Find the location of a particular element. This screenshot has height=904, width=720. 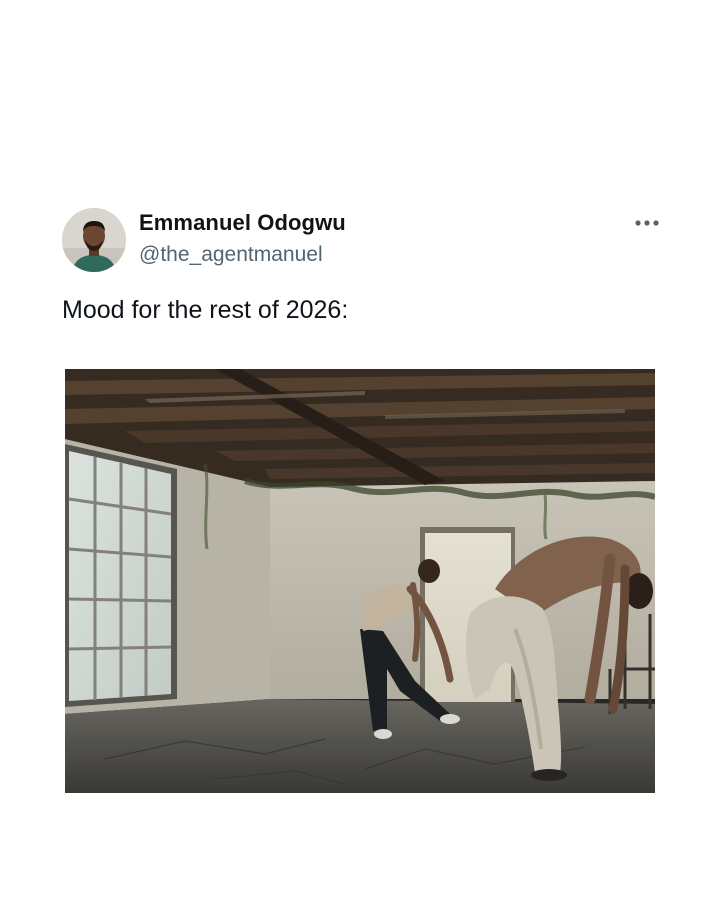

author-handle: @the_agentmanuel is located at coordinates (231, 255).